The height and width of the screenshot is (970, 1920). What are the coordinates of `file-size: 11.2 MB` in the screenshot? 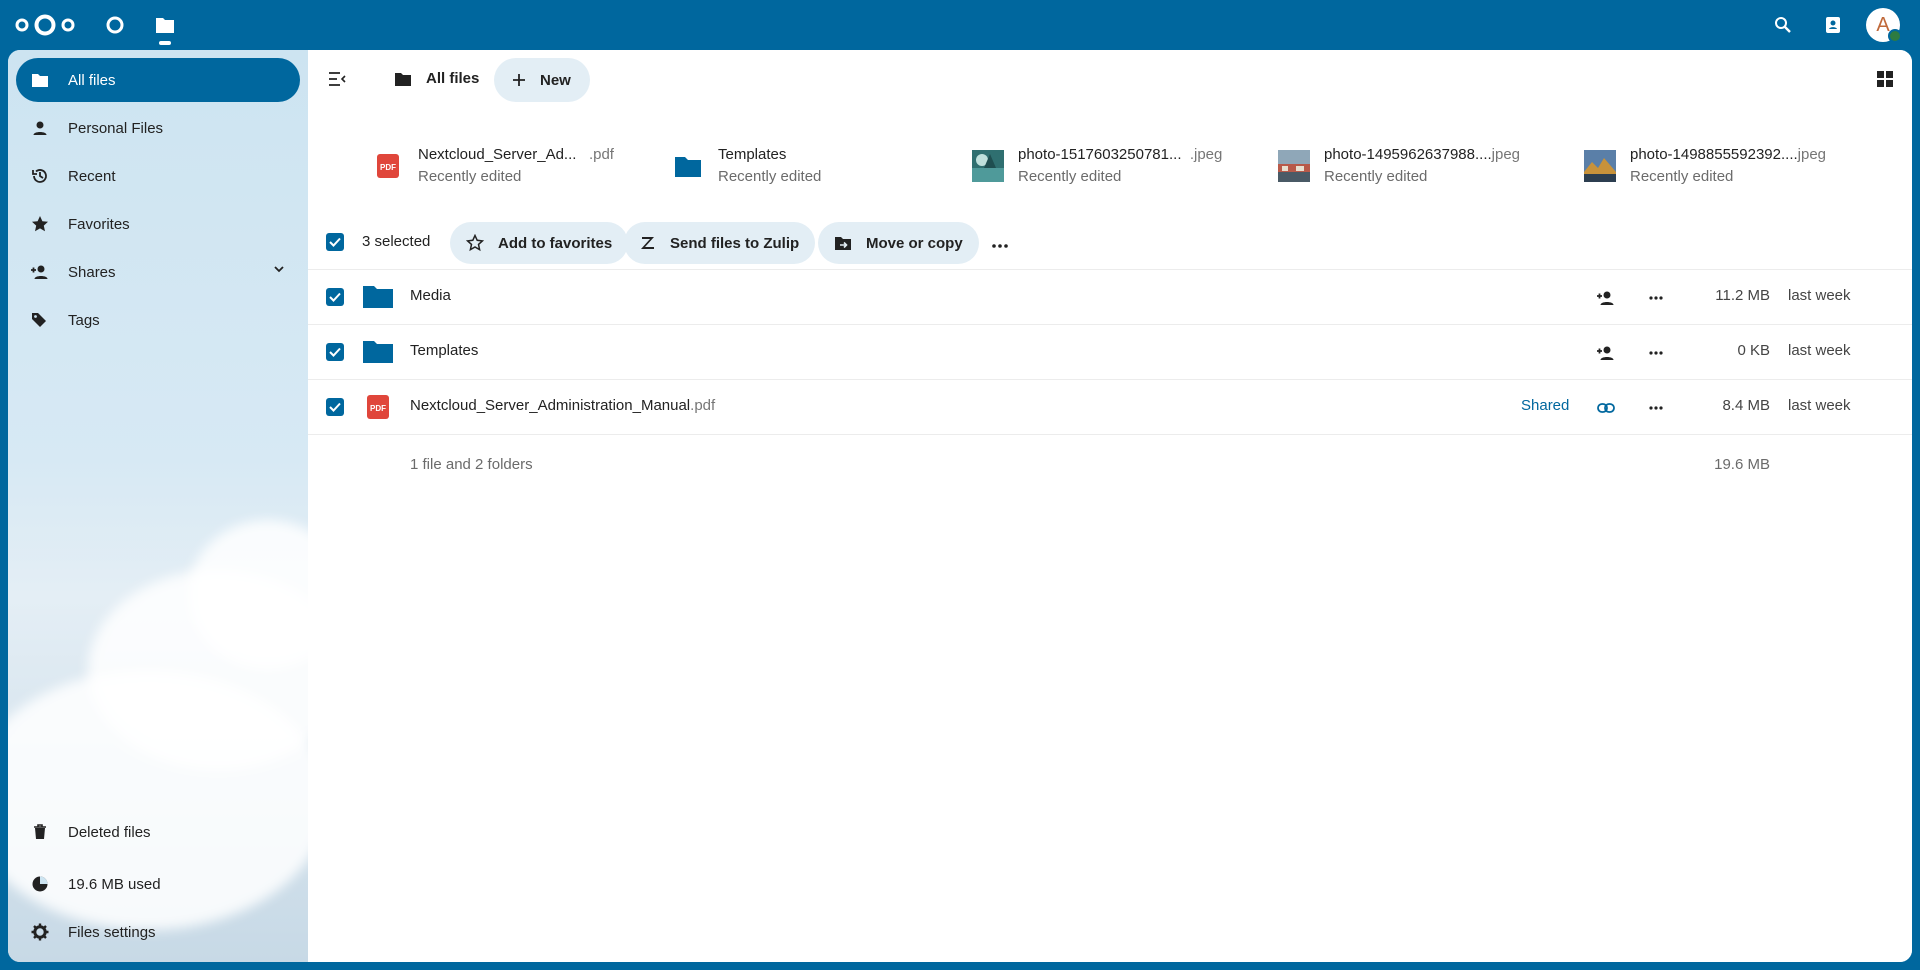 It's located at (1742, 295).